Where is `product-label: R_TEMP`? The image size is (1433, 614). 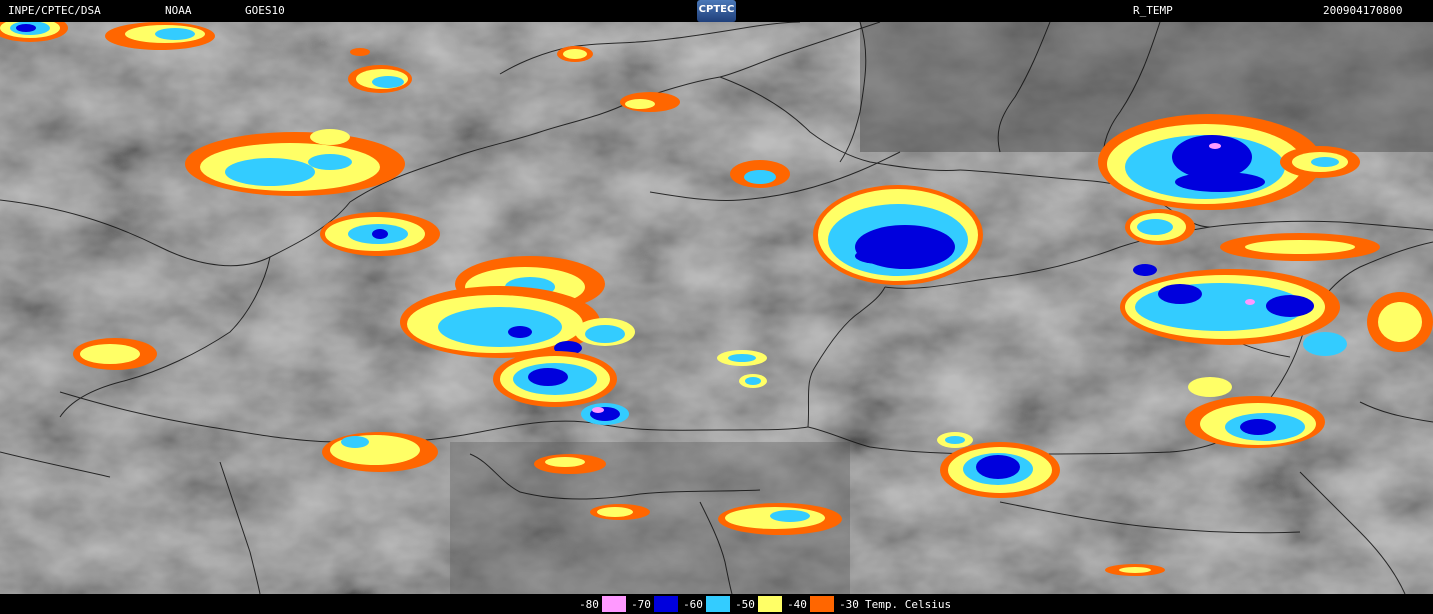 product-label: R_TEMP is located at coordinates (1153, 10).